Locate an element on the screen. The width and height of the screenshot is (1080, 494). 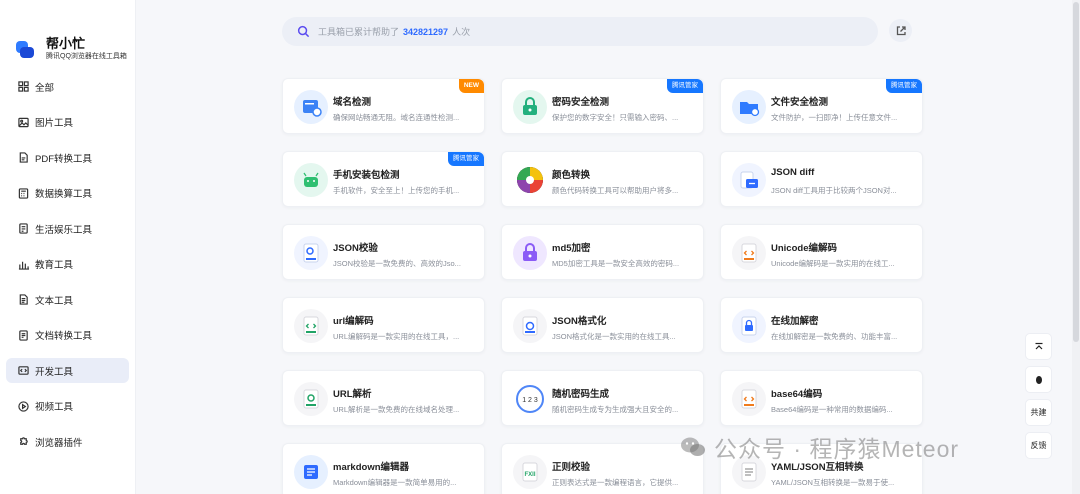
tool-name: 正则校验 is located at coordinates (571, 467).